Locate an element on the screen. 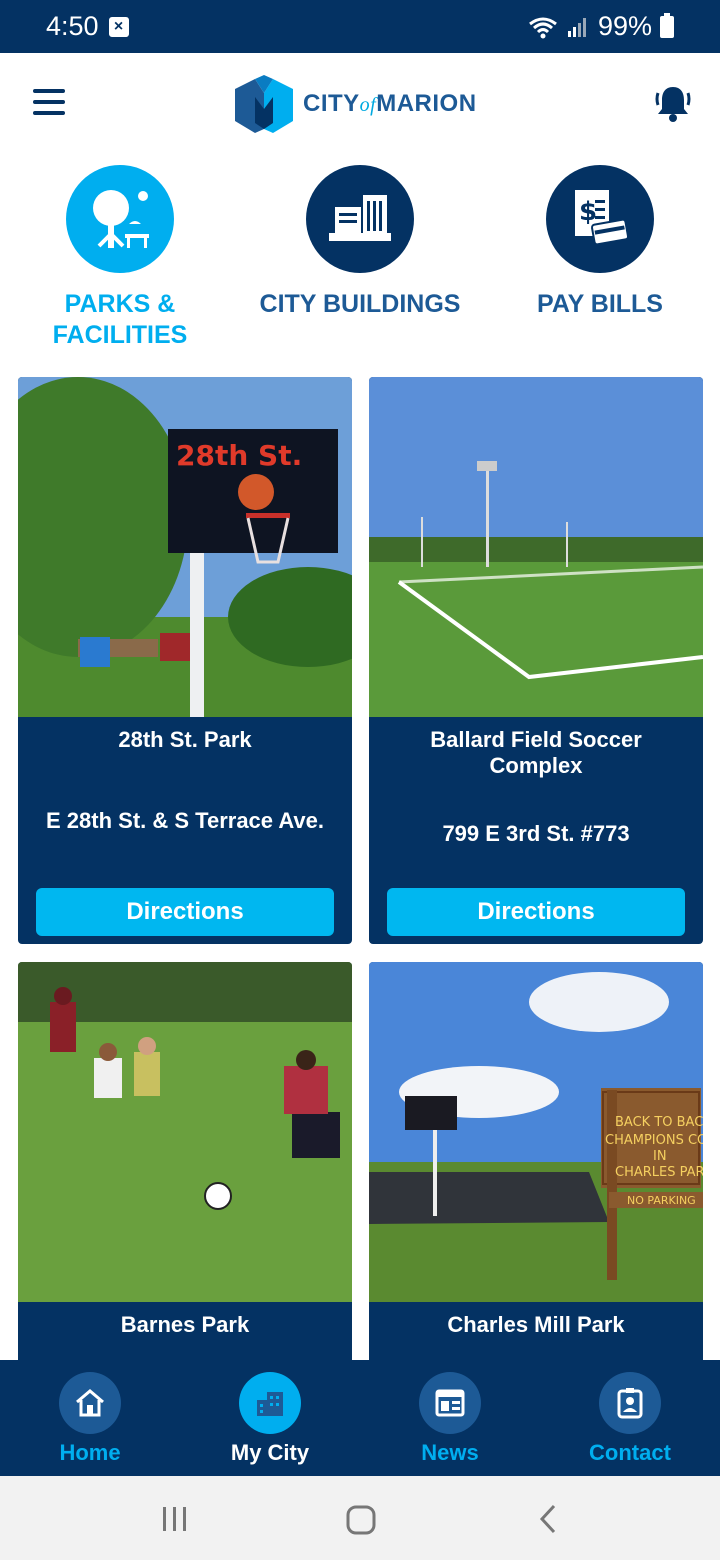 The height and width of the screenshot is (1560, 720). app-header: CITYofMARION is located at coordinates (360, 105).